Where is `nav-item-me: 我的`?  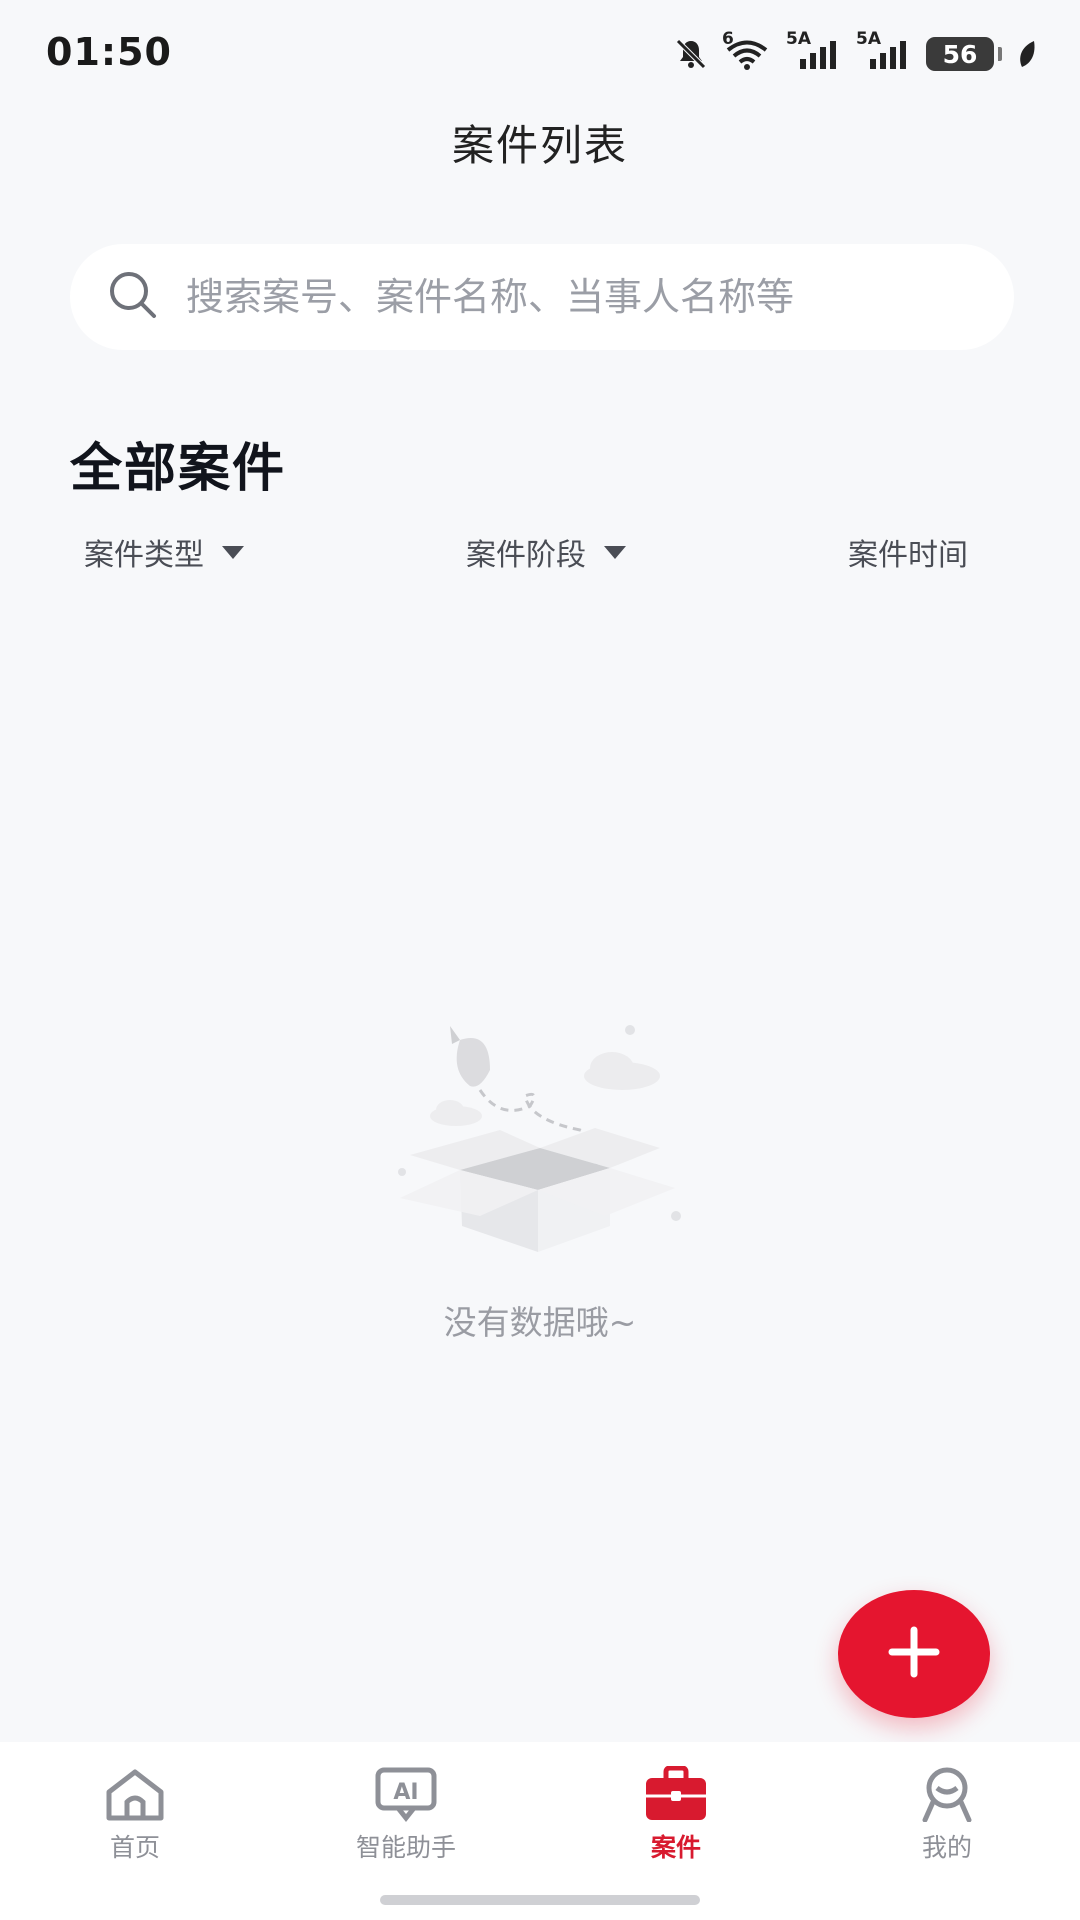 nav-item-me: 我的 is located at coordinates (947, 1808).